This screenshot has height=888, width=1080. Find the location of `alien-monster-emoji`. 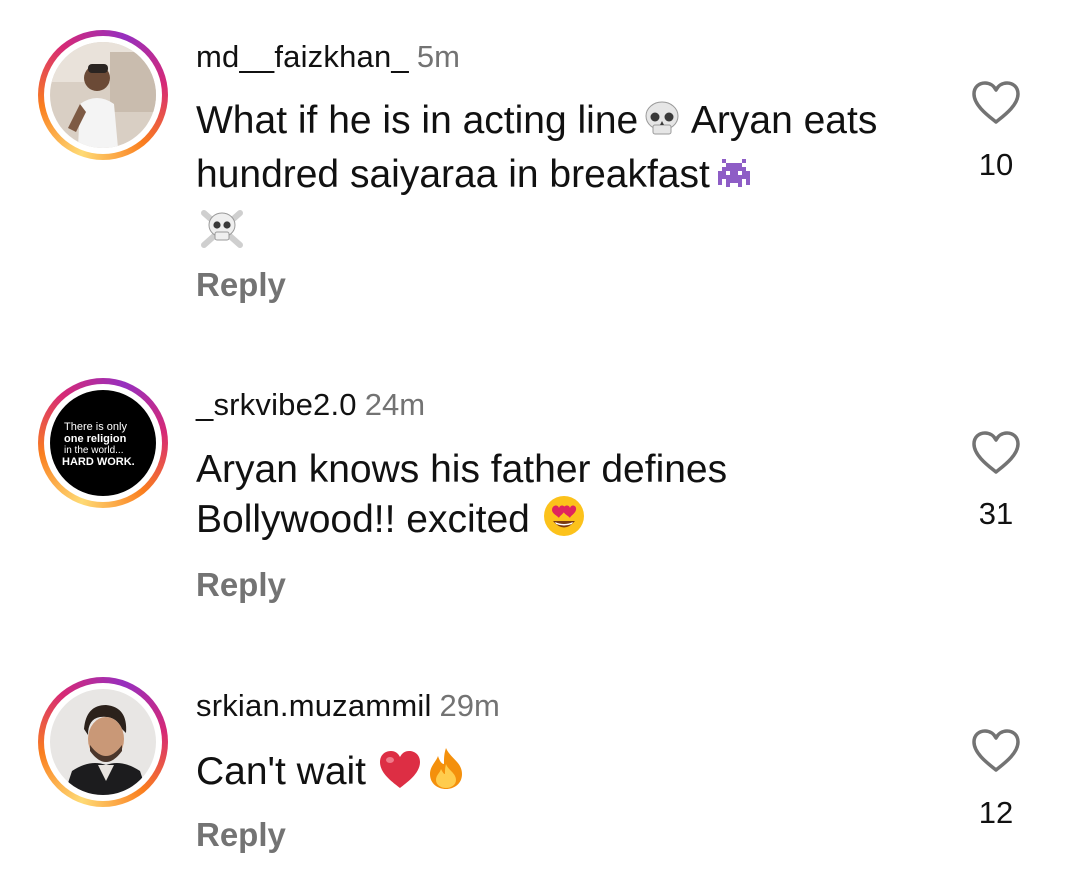

alien-monster-emoji is located at coordinates (734, 179).